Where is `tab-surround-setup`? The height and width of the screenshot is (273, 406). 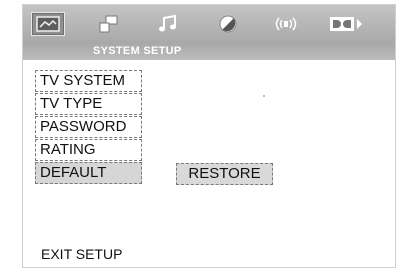 tab-surround-setup is located at coordinates (286, 24).